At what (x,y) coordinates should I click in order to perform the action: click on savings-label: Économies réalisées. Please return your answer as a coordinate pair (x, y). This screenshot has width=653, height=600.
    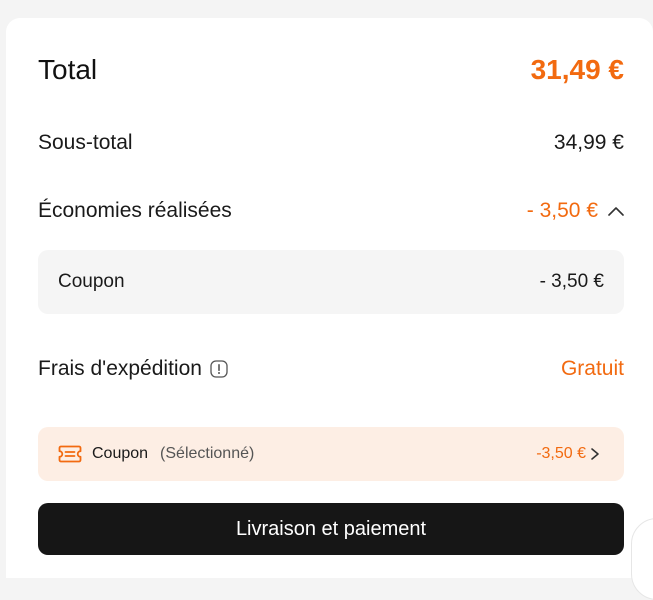
    Looking at the image, I should click on (135, 210).